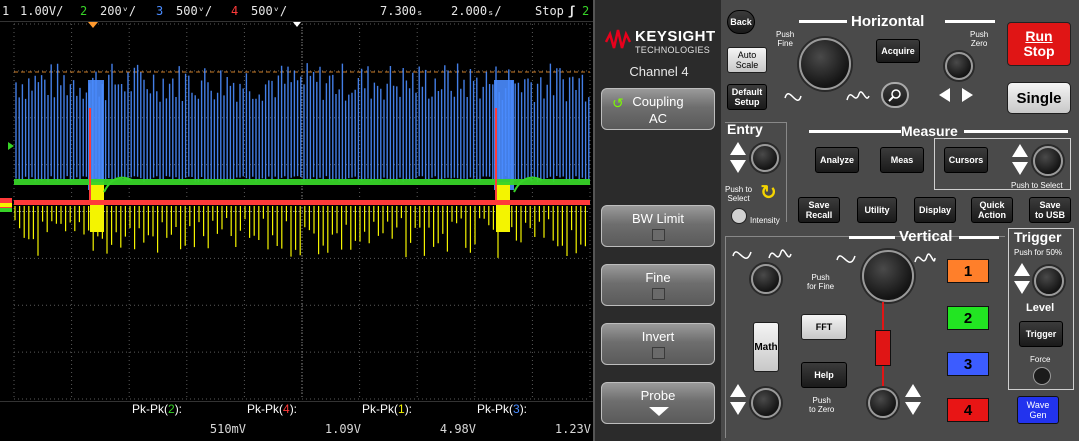  I want to click on math-button: Math, so click(766, 347).